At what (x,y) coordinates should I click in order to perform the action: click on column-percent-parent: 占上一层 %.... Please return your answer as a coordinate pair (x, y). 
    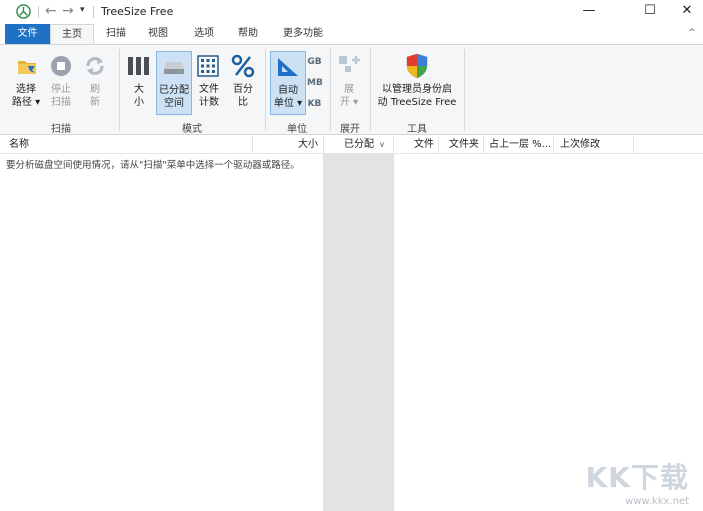
    Looking at the image, I should click on (520, 145).